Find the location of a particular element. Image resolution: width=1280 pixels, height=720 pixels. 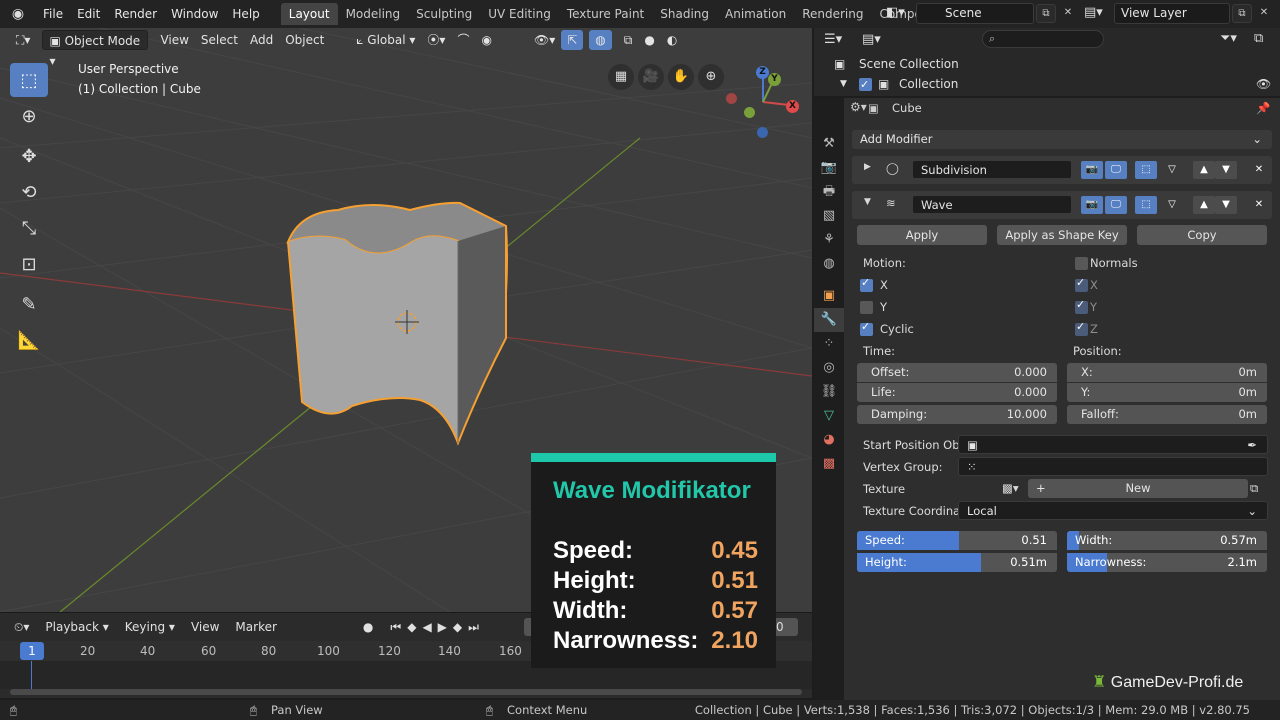

object-icon: ▣ is located at coordinates (829, 296).